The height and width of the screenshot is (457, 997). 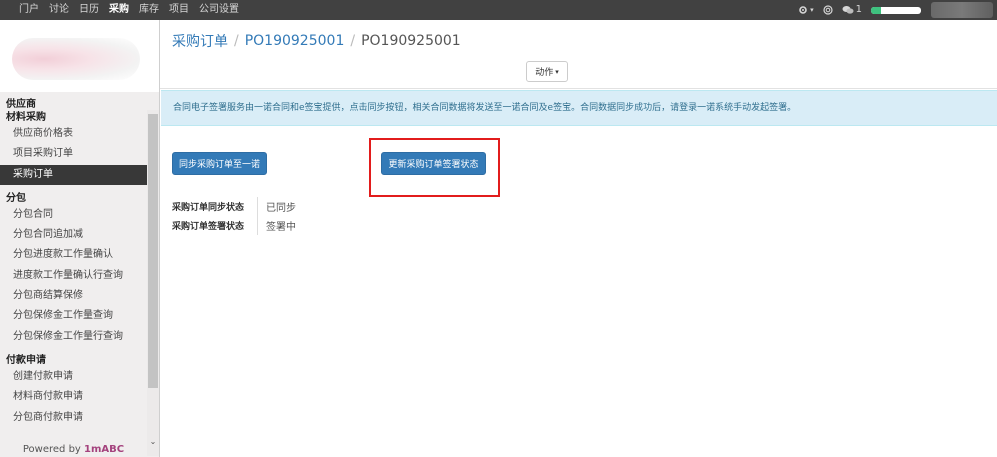 I want to click on top-navbar: 门户 讨论 日历 采购 库存 项目 公司设置 ▾ 1, so click(x=498, y=10).